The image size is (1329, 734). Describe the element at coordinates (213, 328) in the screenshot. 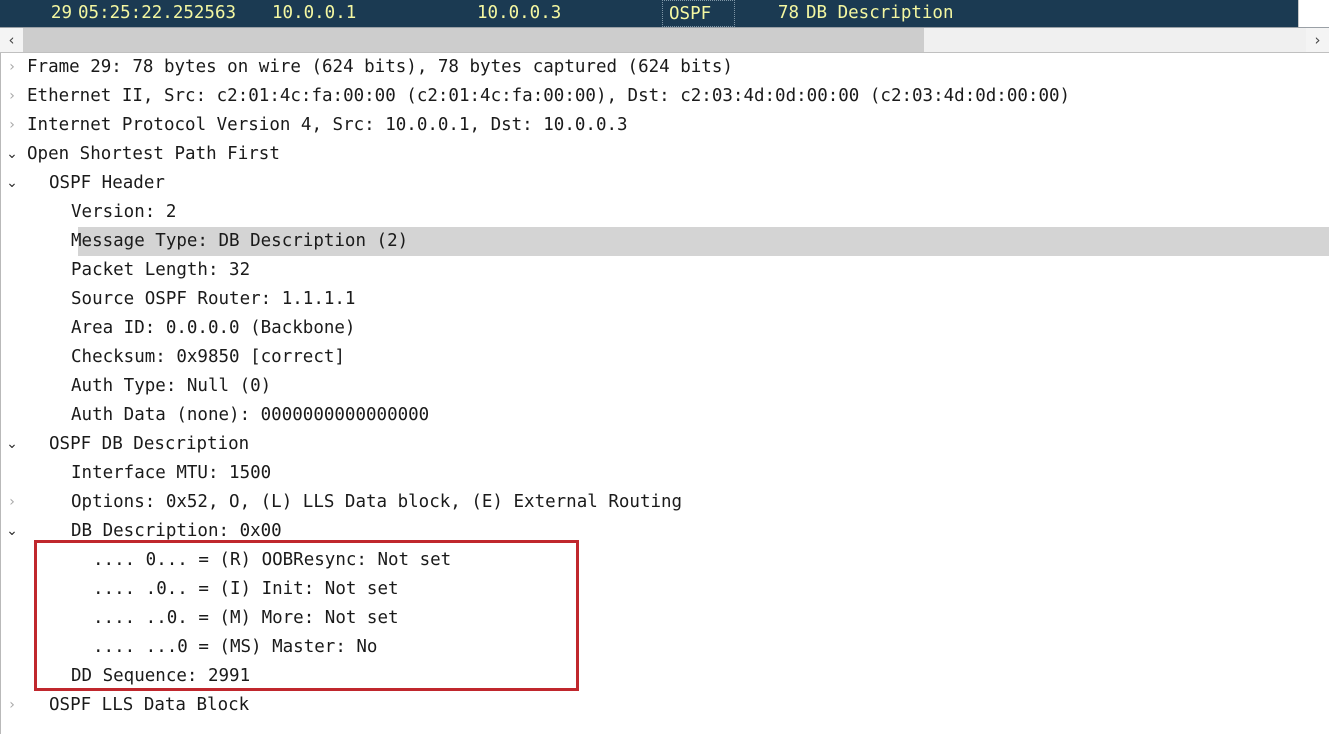

I see `tree-row-label: Area ID: 0.0.0.0 (Backbone)` at that location.